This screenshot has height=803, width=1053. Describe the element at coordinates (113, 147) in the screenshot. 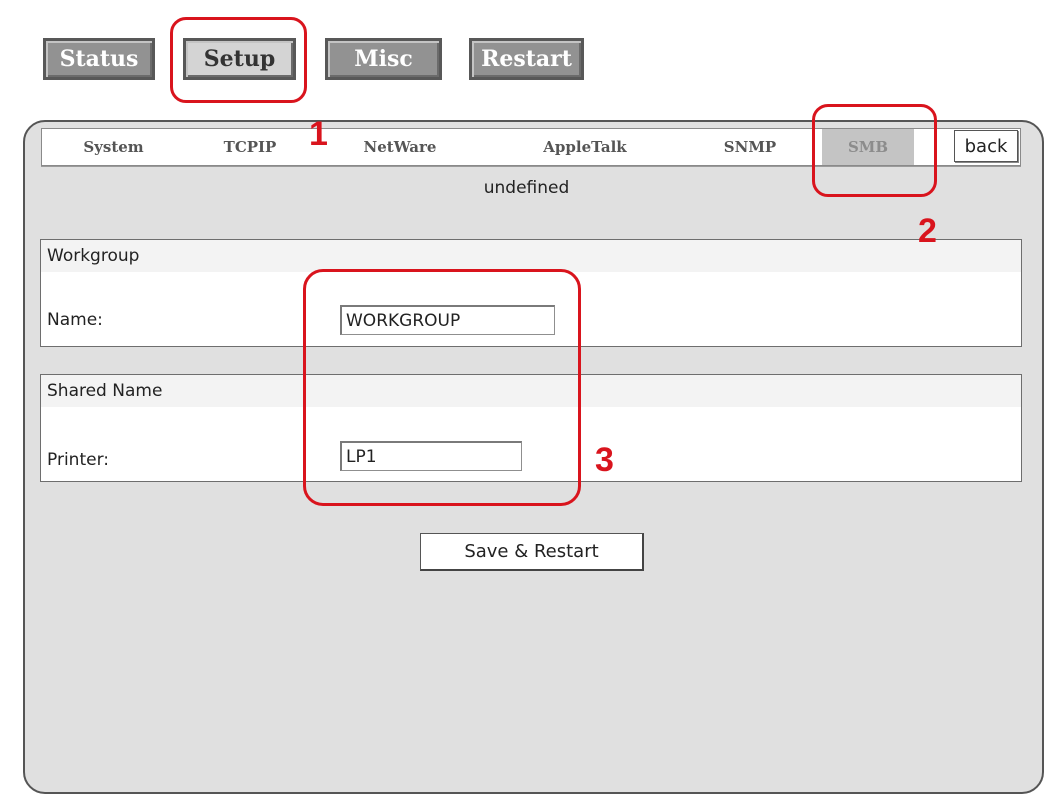

I see `tab-system: System` at that location.